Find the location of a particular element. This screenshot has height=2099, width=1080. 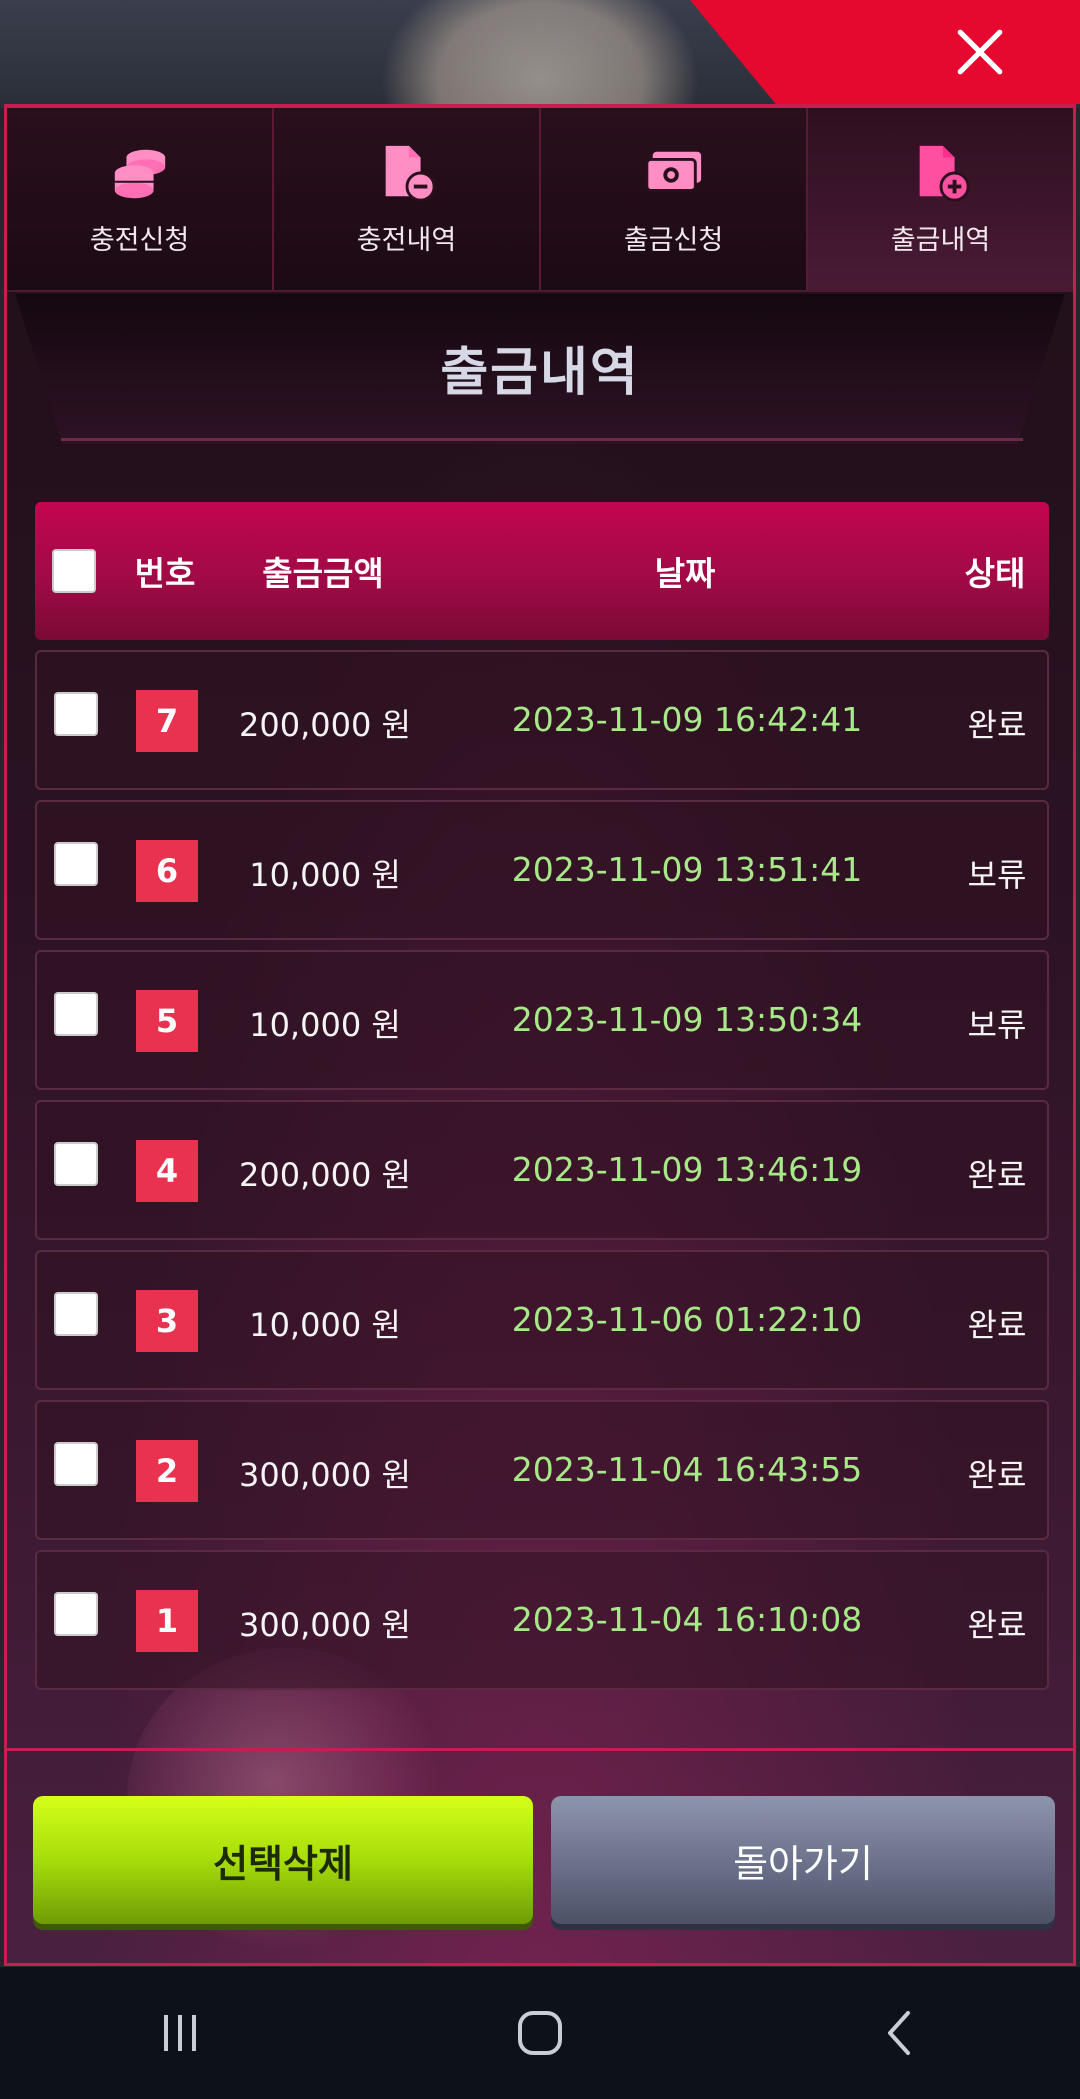

table-row: 4 200,000 원 2023-11-09 13:46:19 완료 is located at coordinates (542, 1170).